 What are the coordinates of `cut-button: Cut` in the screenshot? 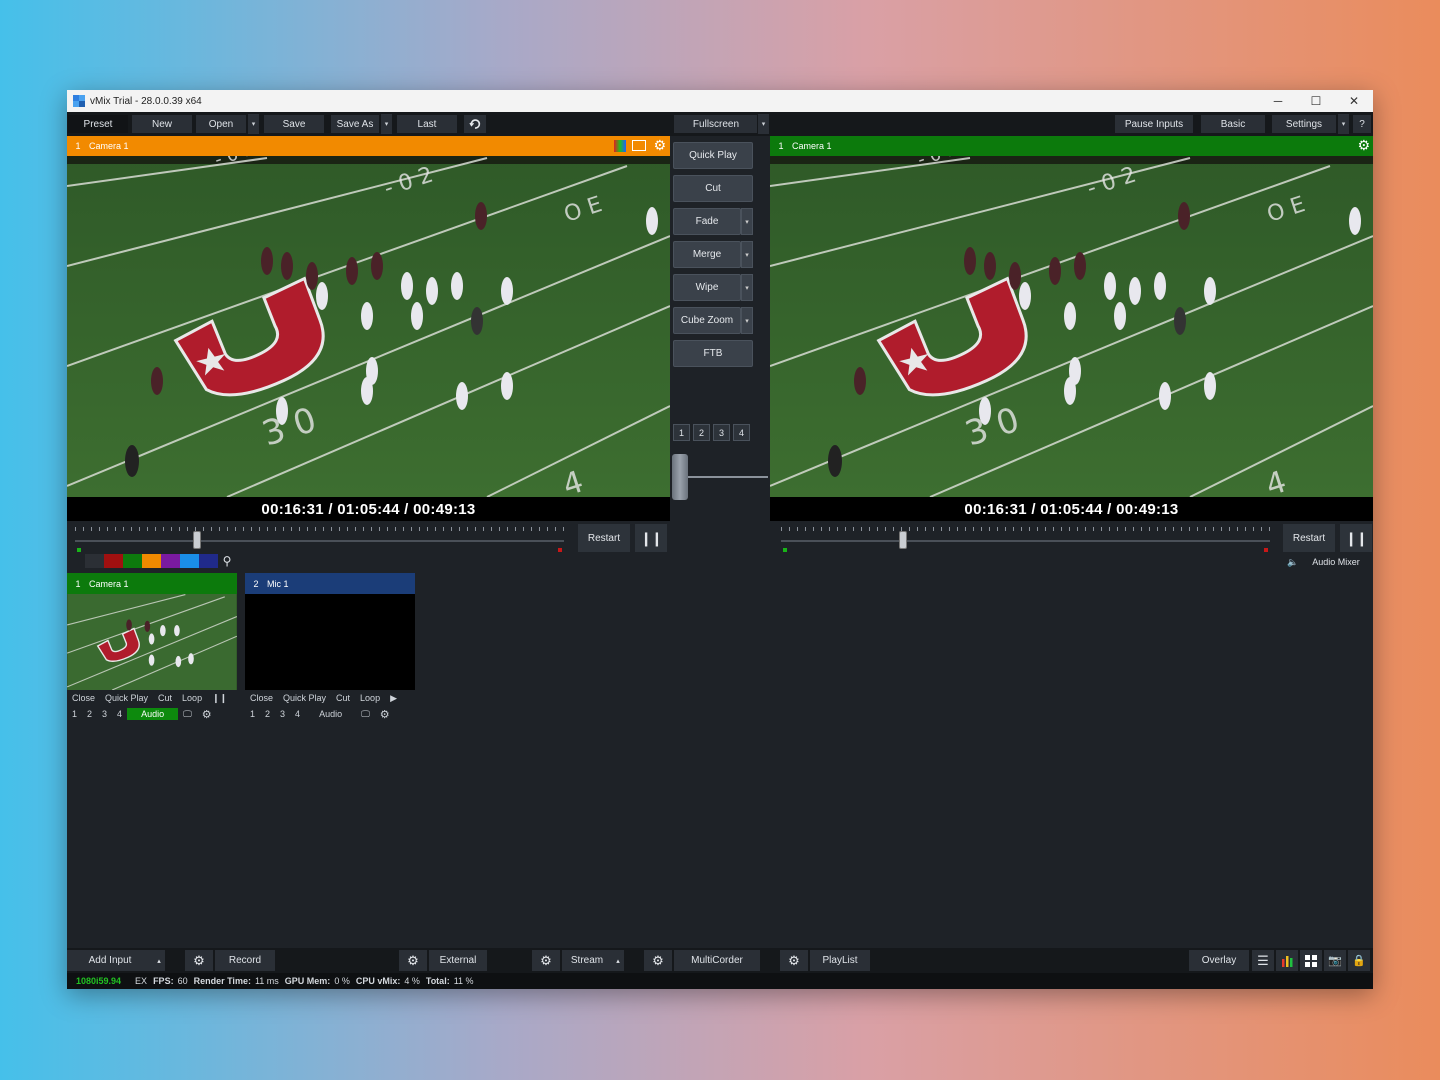 It's located at (713, 188).